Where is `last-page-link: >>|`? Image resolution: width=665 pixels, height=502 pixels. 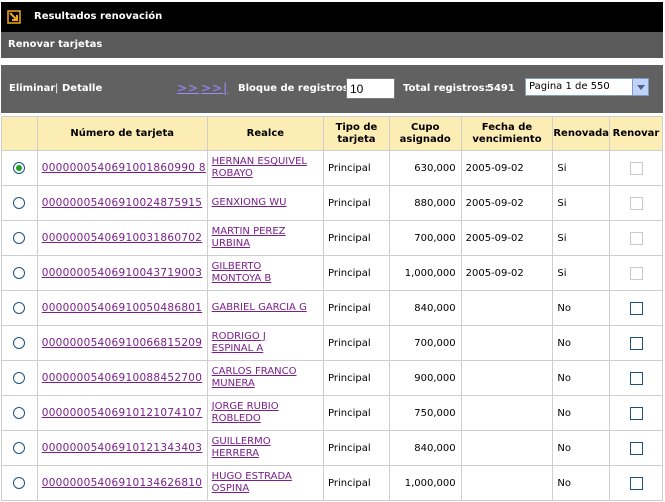 last-page-link: >>| is located at coordinates (214, 88).